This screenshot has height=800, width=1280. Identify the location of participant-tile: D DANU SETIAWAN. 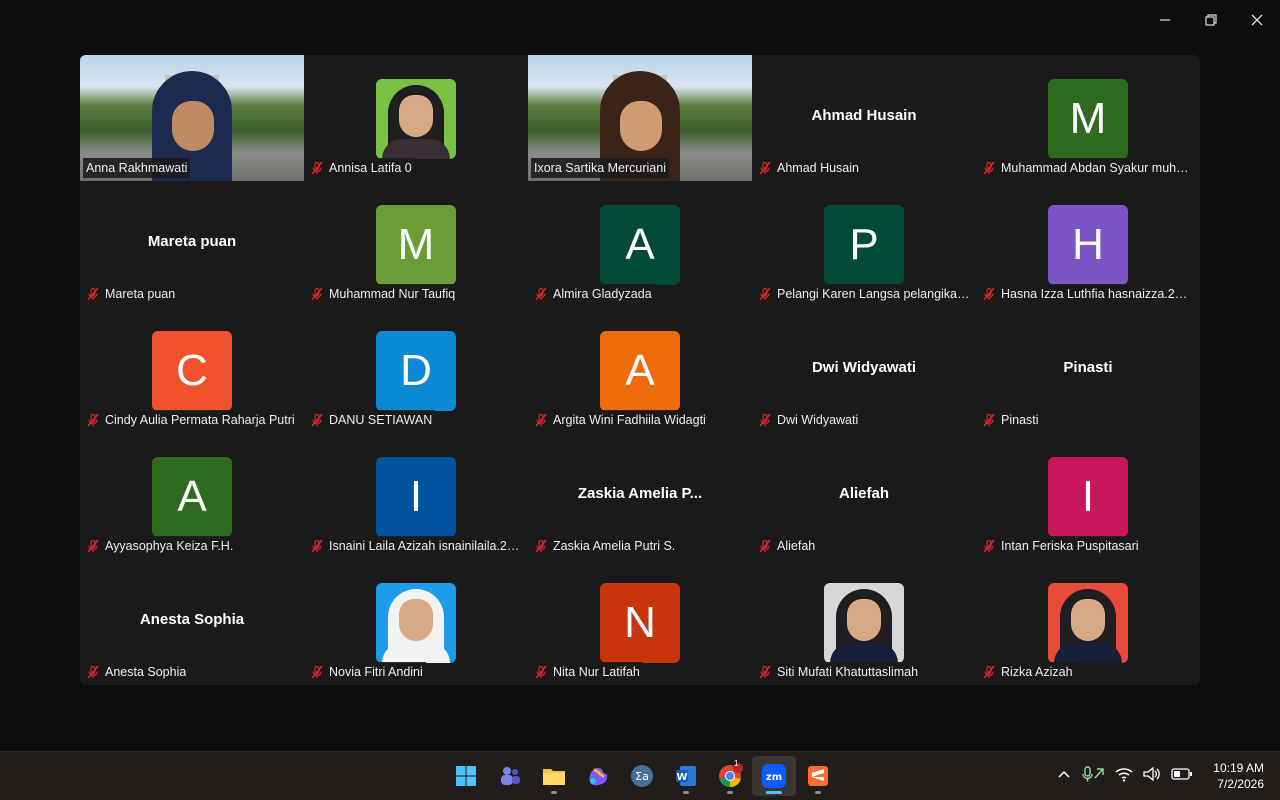
(416, 370).